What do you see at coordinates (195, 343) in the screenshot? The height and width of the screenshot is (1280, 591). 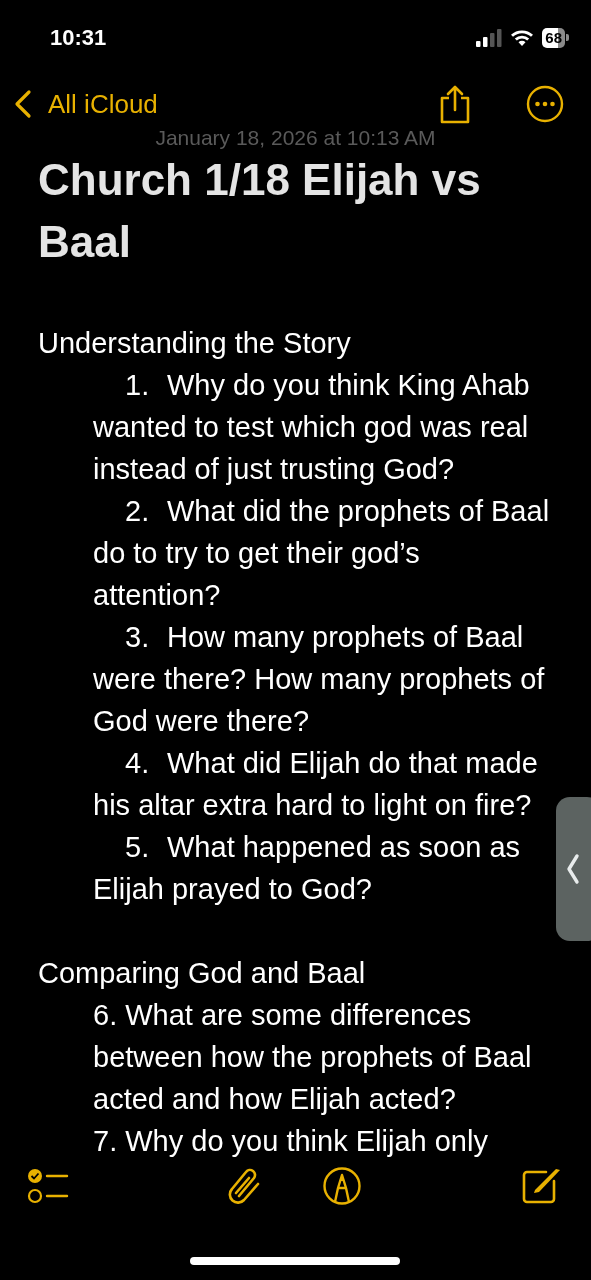 I see `section-heading: Understanding the Story` at bounding box center [195, 343].